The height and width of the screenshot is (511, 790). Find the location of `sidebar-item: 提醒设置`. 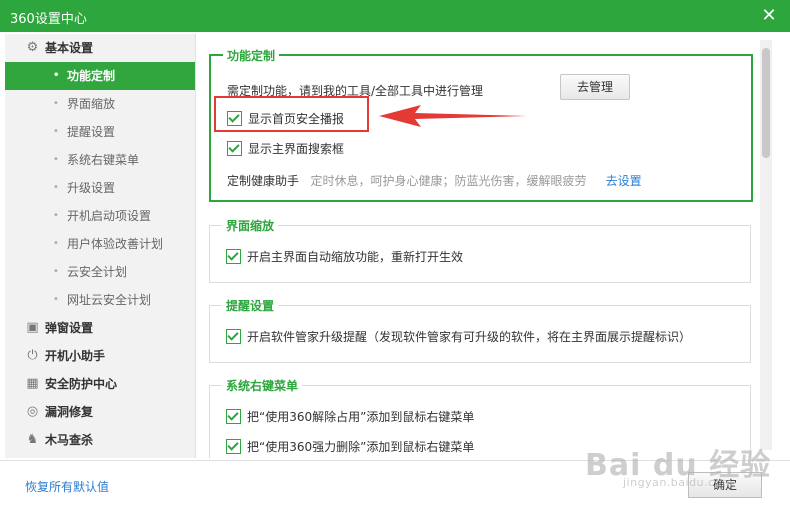

sidebar-item: 提醒设置 is located at coordinates (100, 132).